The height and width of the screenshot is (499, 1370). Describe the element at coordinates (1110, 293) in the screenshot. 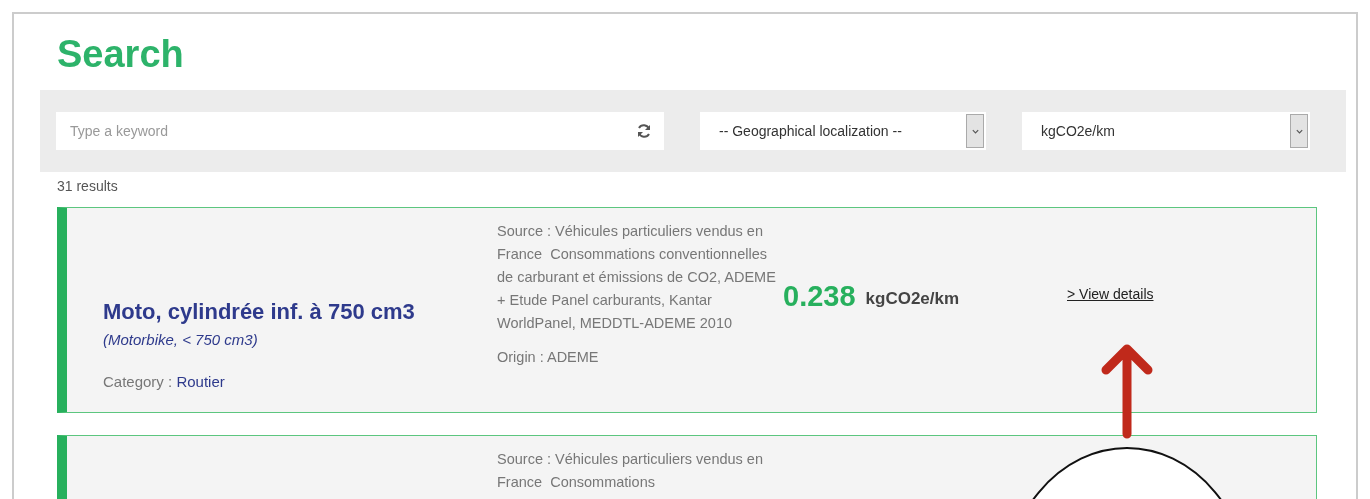

I see `view-details-link: > View details` at that location.